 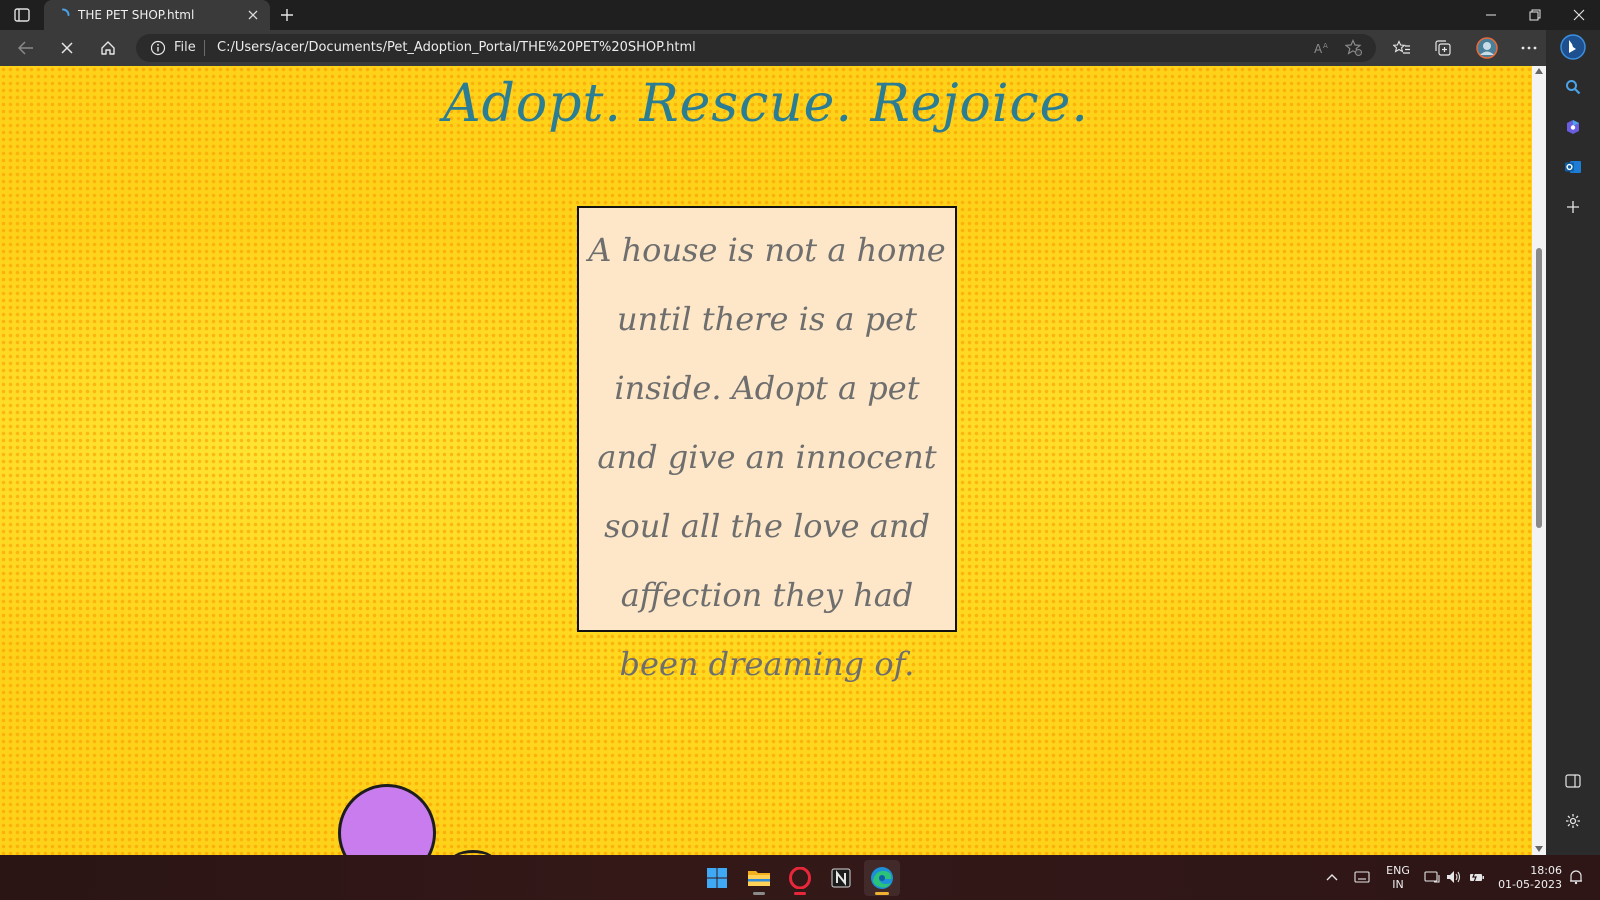 What do you see at coordinates (1539, 849) in the screenshot?
I see `scroll-down-arrow-icon` at bounding box center [1539, 849].